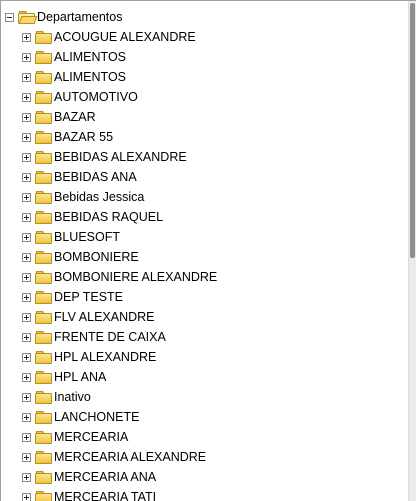  What do you see at coordinates (95, 177) in the screenshot?
I see `tree-item-label: BEBIDAS ANA` at bounding box center [95, 177].